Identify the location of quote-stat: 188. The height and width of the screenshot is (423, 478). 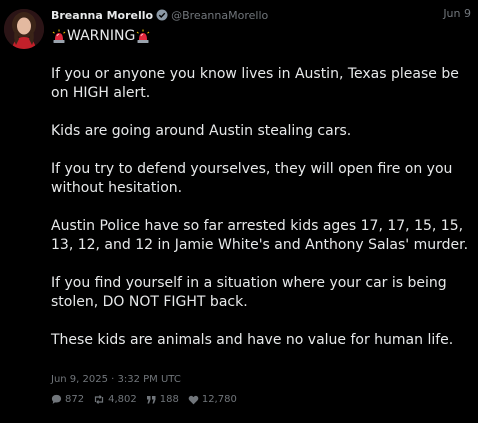
(162, 399).